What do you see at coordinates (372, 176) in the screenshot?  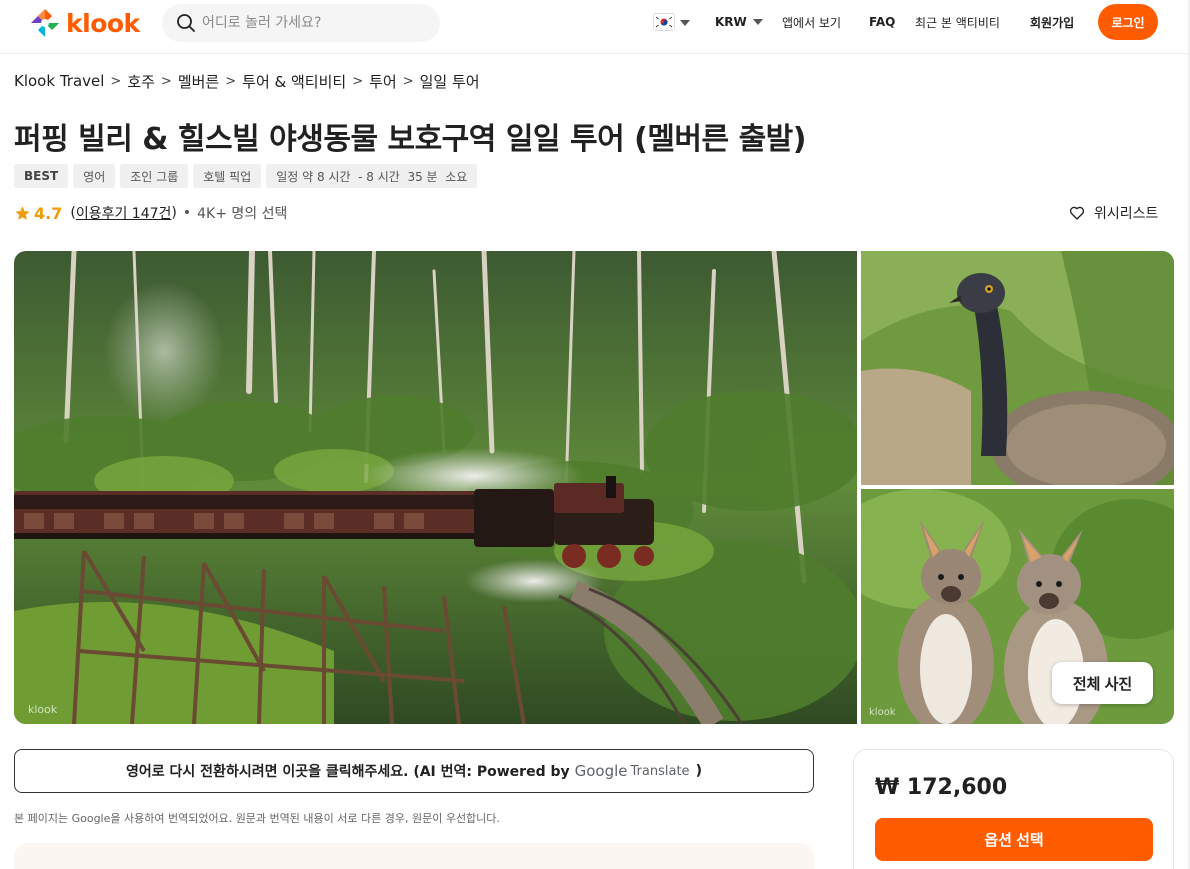 I see `tag-duration: 일정 약 8 시간 - 8 시간 35 분 소요` at bounding box center [372, 176].